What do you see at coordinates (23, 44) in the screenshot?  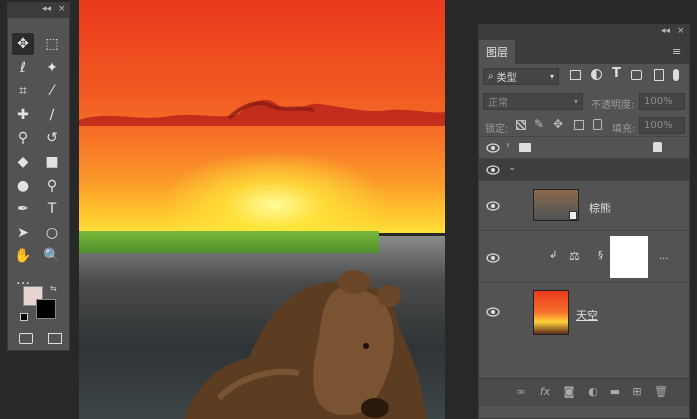 I see `move-tool: ✥` at bounding box center [23, 44].